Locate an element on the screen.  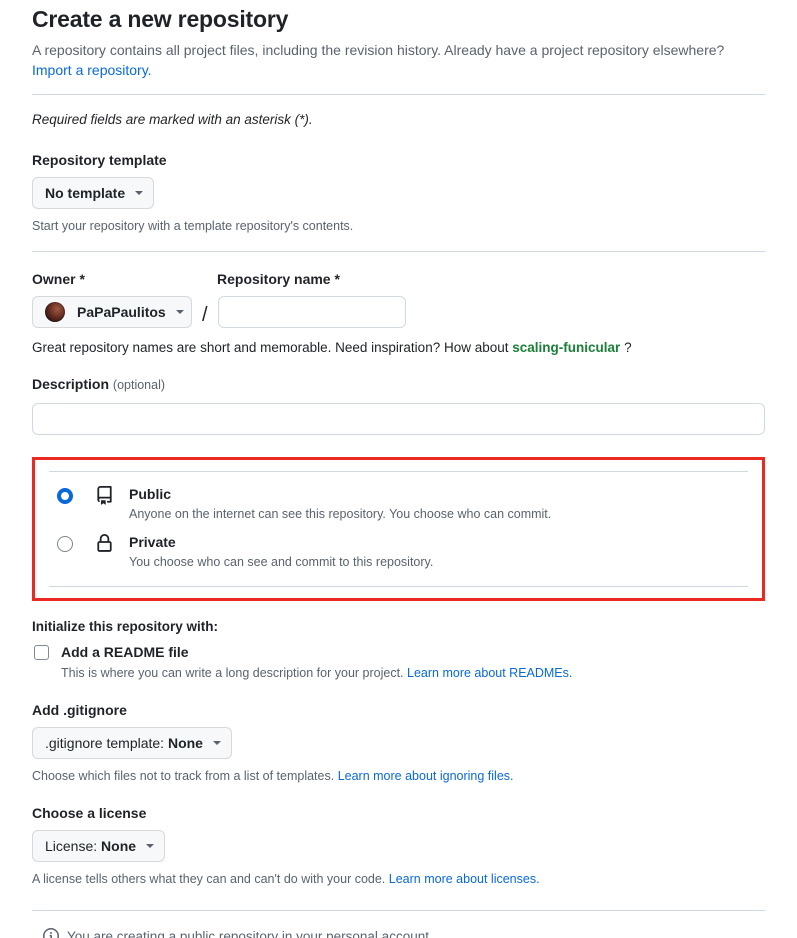
gitignore-label: Add .gitignore is located at coordinates (79, 710).